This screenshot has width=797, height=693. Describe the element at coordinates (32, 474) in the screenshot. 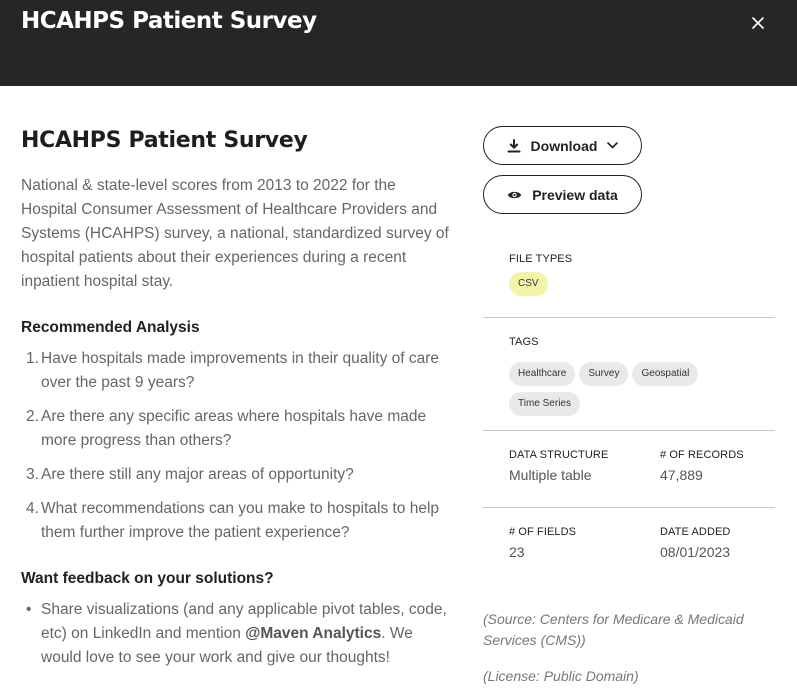

I see `list-item-number: 3.` at that location.